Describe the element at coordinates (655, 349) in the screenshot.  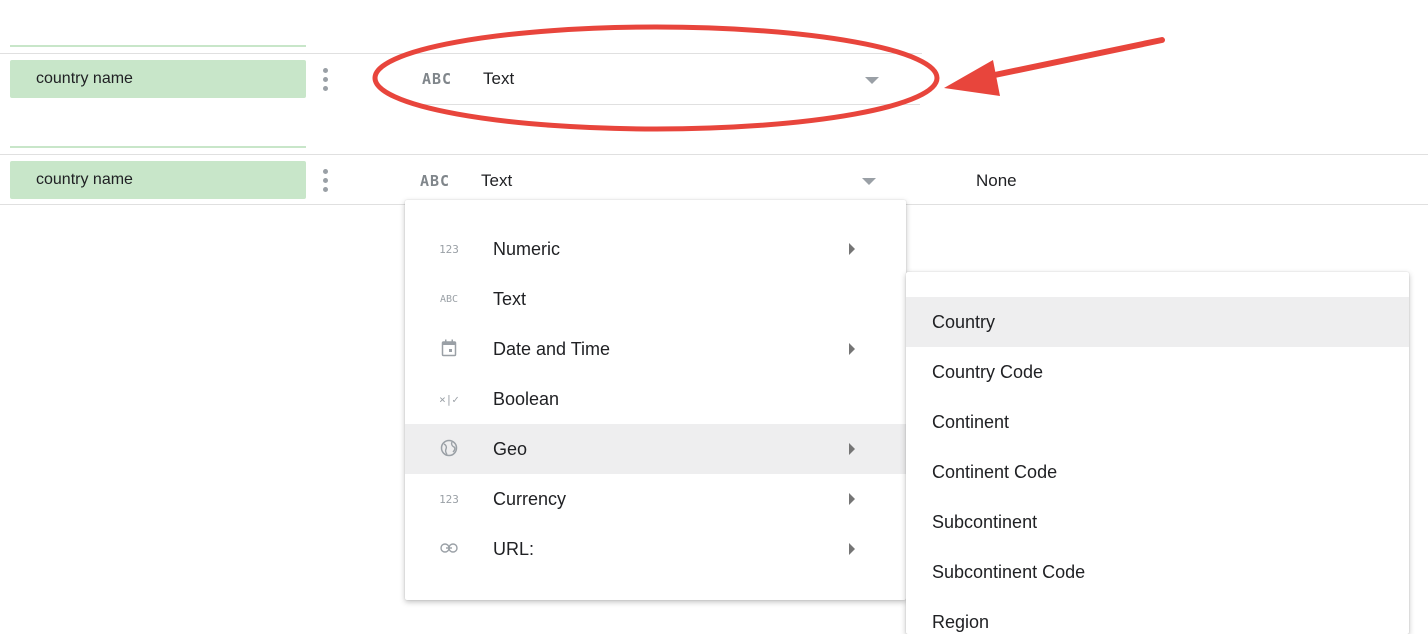
I see `menu-item-date-and-time: Date and Time` at that location.